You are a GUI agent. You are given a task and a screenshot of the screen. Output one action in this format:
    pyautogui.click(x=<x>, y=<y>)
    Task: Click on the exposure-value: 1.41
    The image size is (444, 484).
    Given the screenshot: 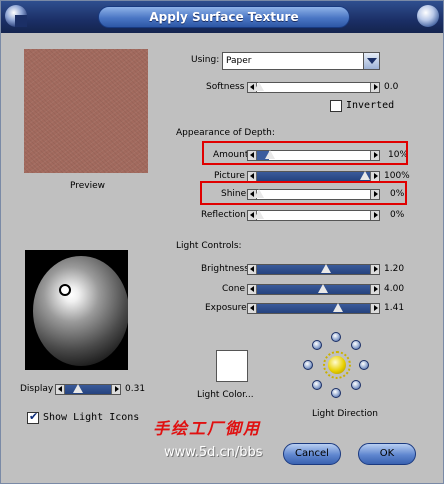 What is the action you would take?
    pyautogui.click(x=394, y=308)
    